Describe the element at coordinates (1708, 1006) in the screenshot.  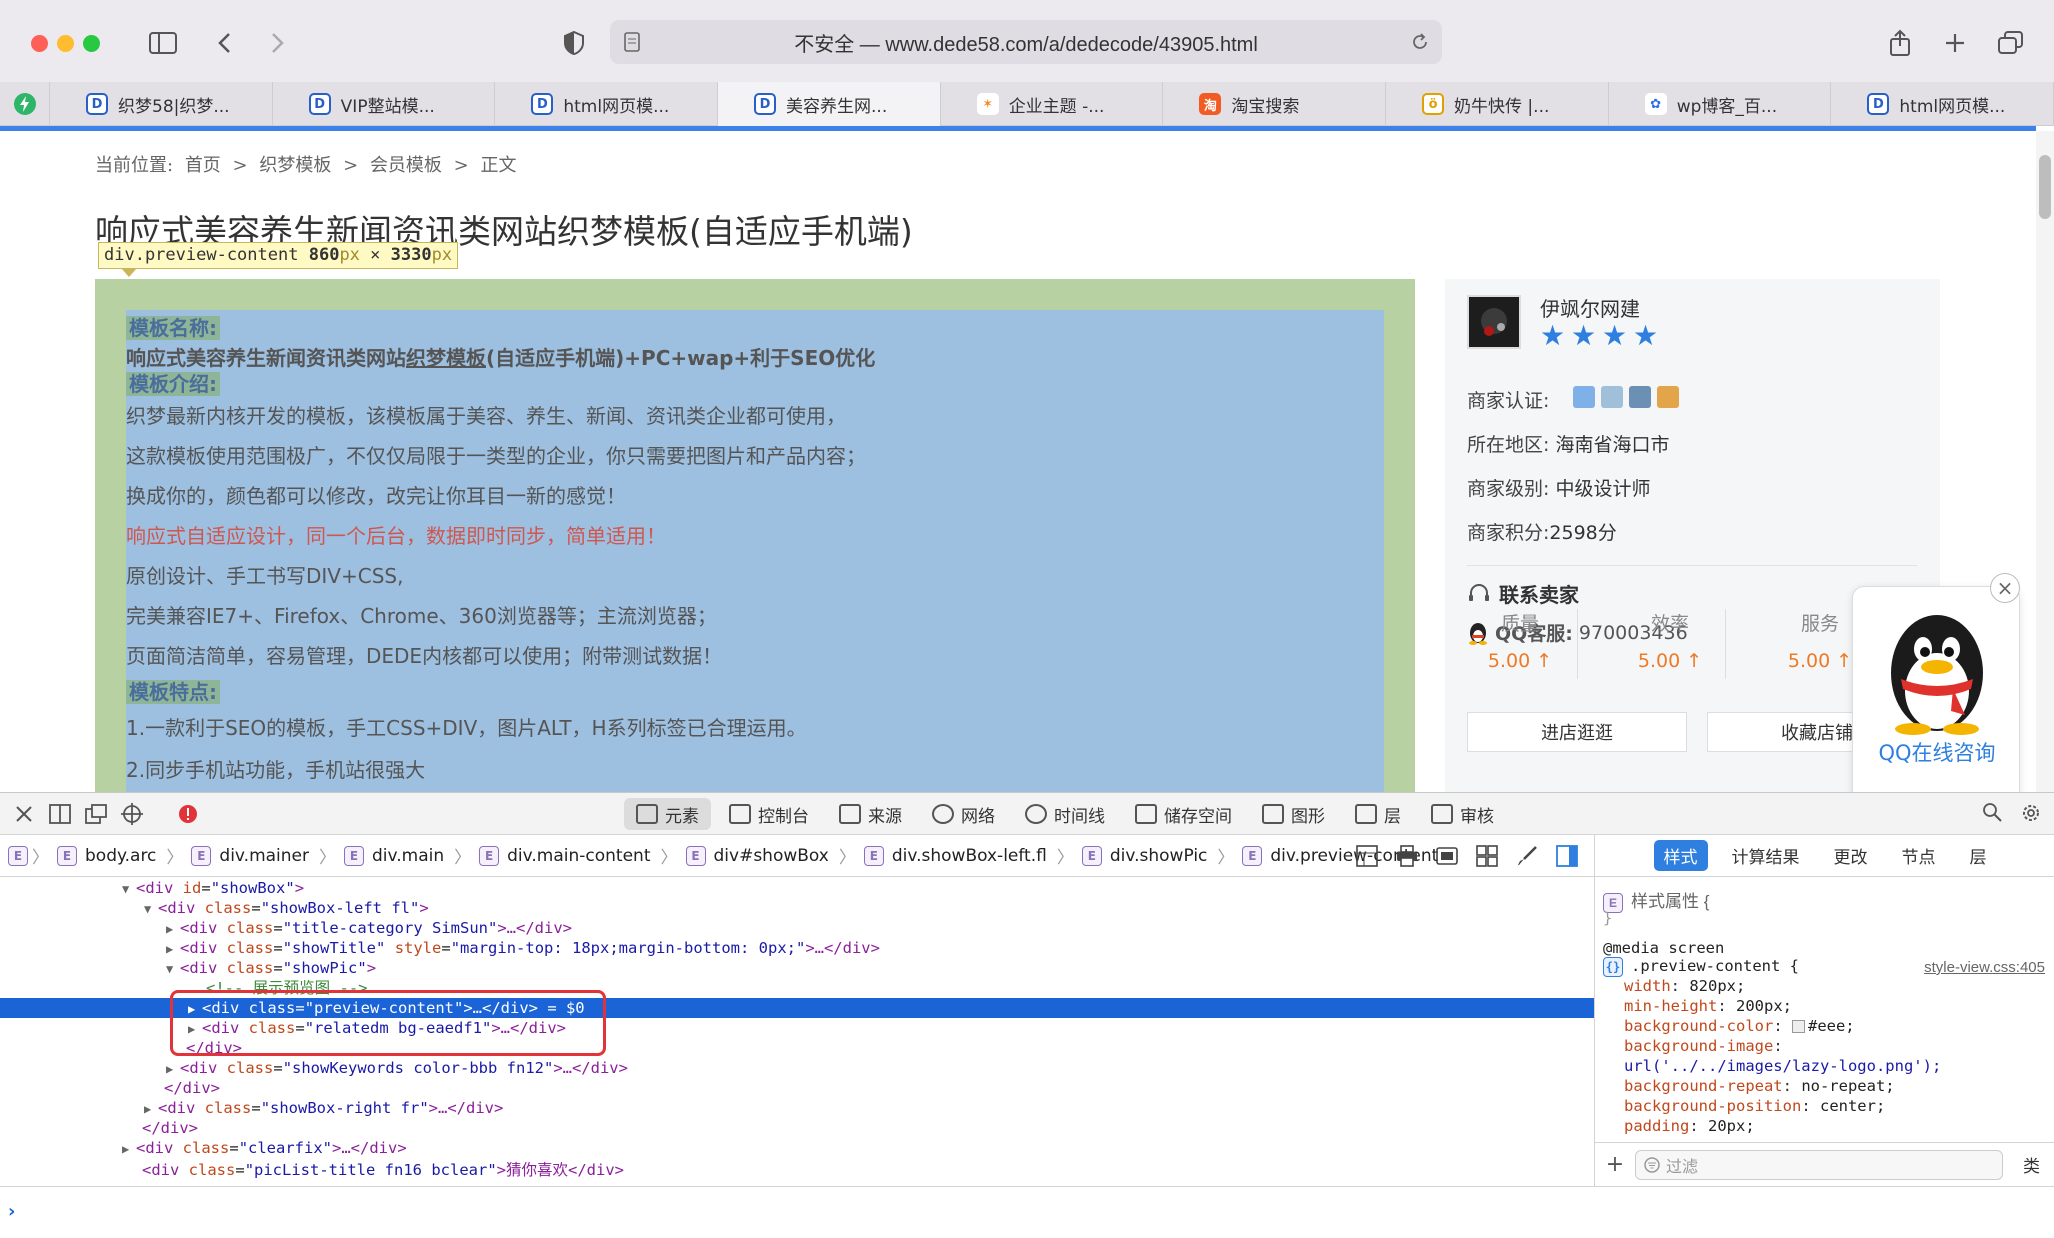
I see `css-prop: min-height: 200px;` at that location.